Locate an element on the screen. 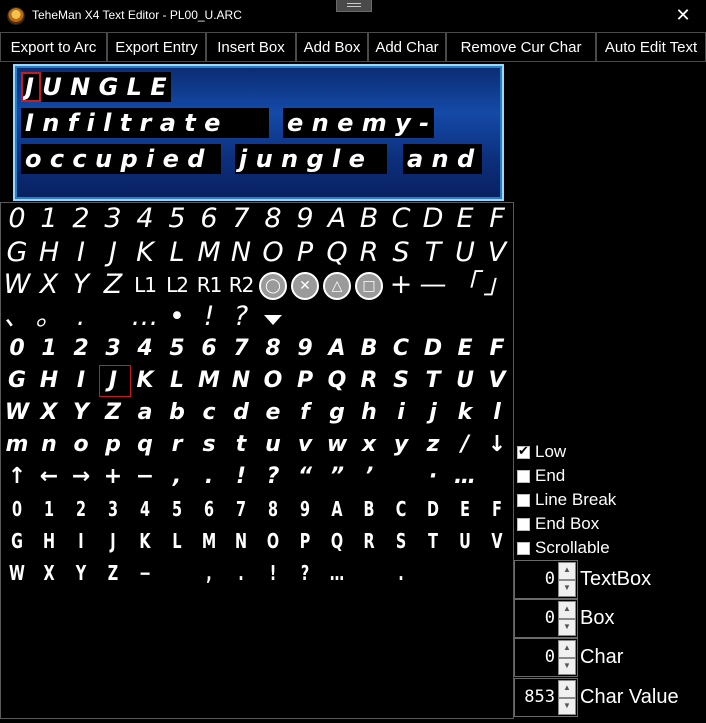 This screenshot has width=706, height=723. glyph-cell: 5 is located at coordinates (177, 349).